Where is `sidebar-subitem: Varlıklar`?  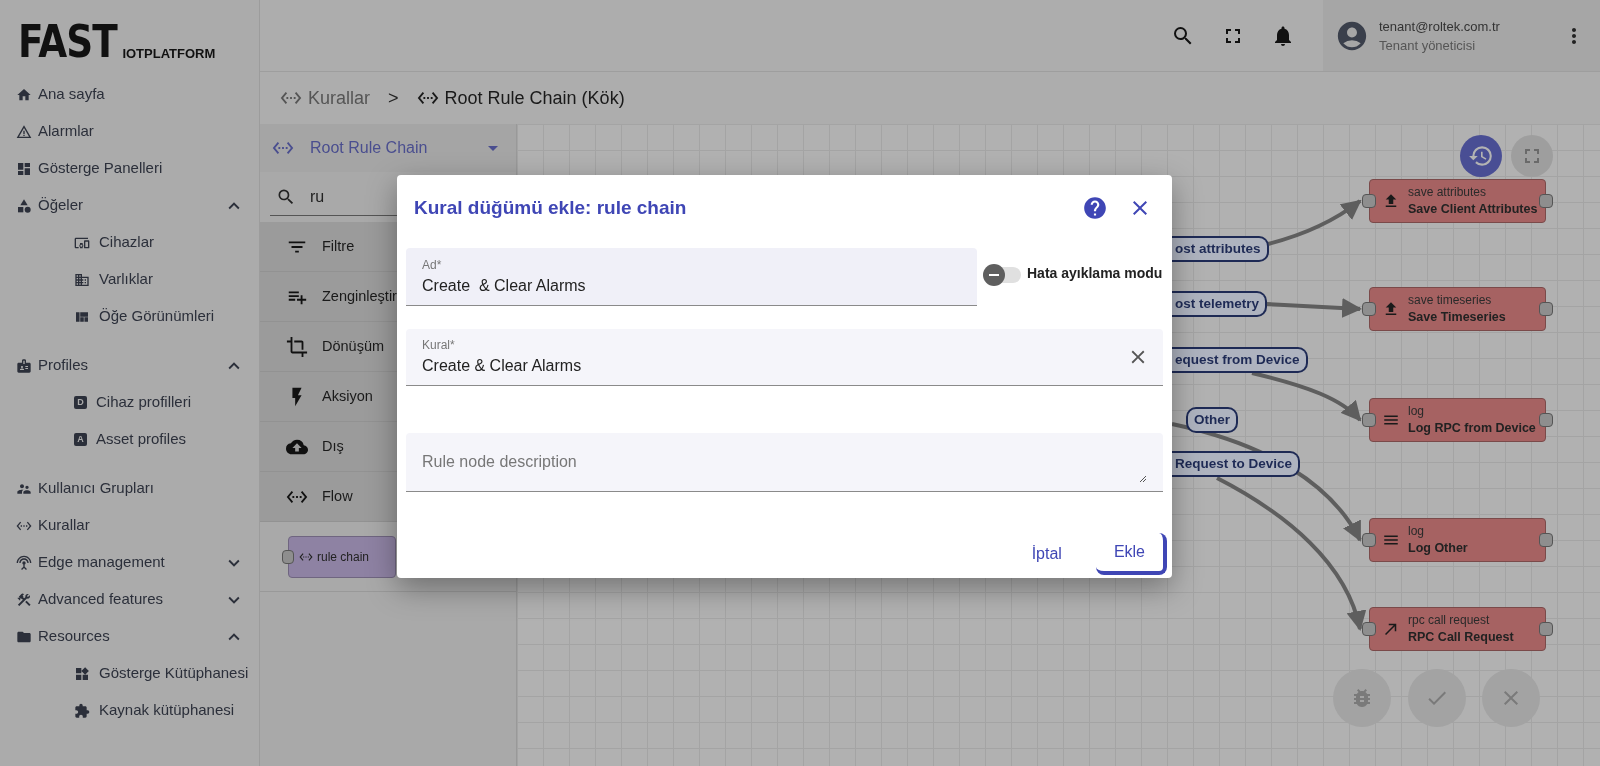 sidebar-subitem: Varlıklar is located at coordinates (129, 279).